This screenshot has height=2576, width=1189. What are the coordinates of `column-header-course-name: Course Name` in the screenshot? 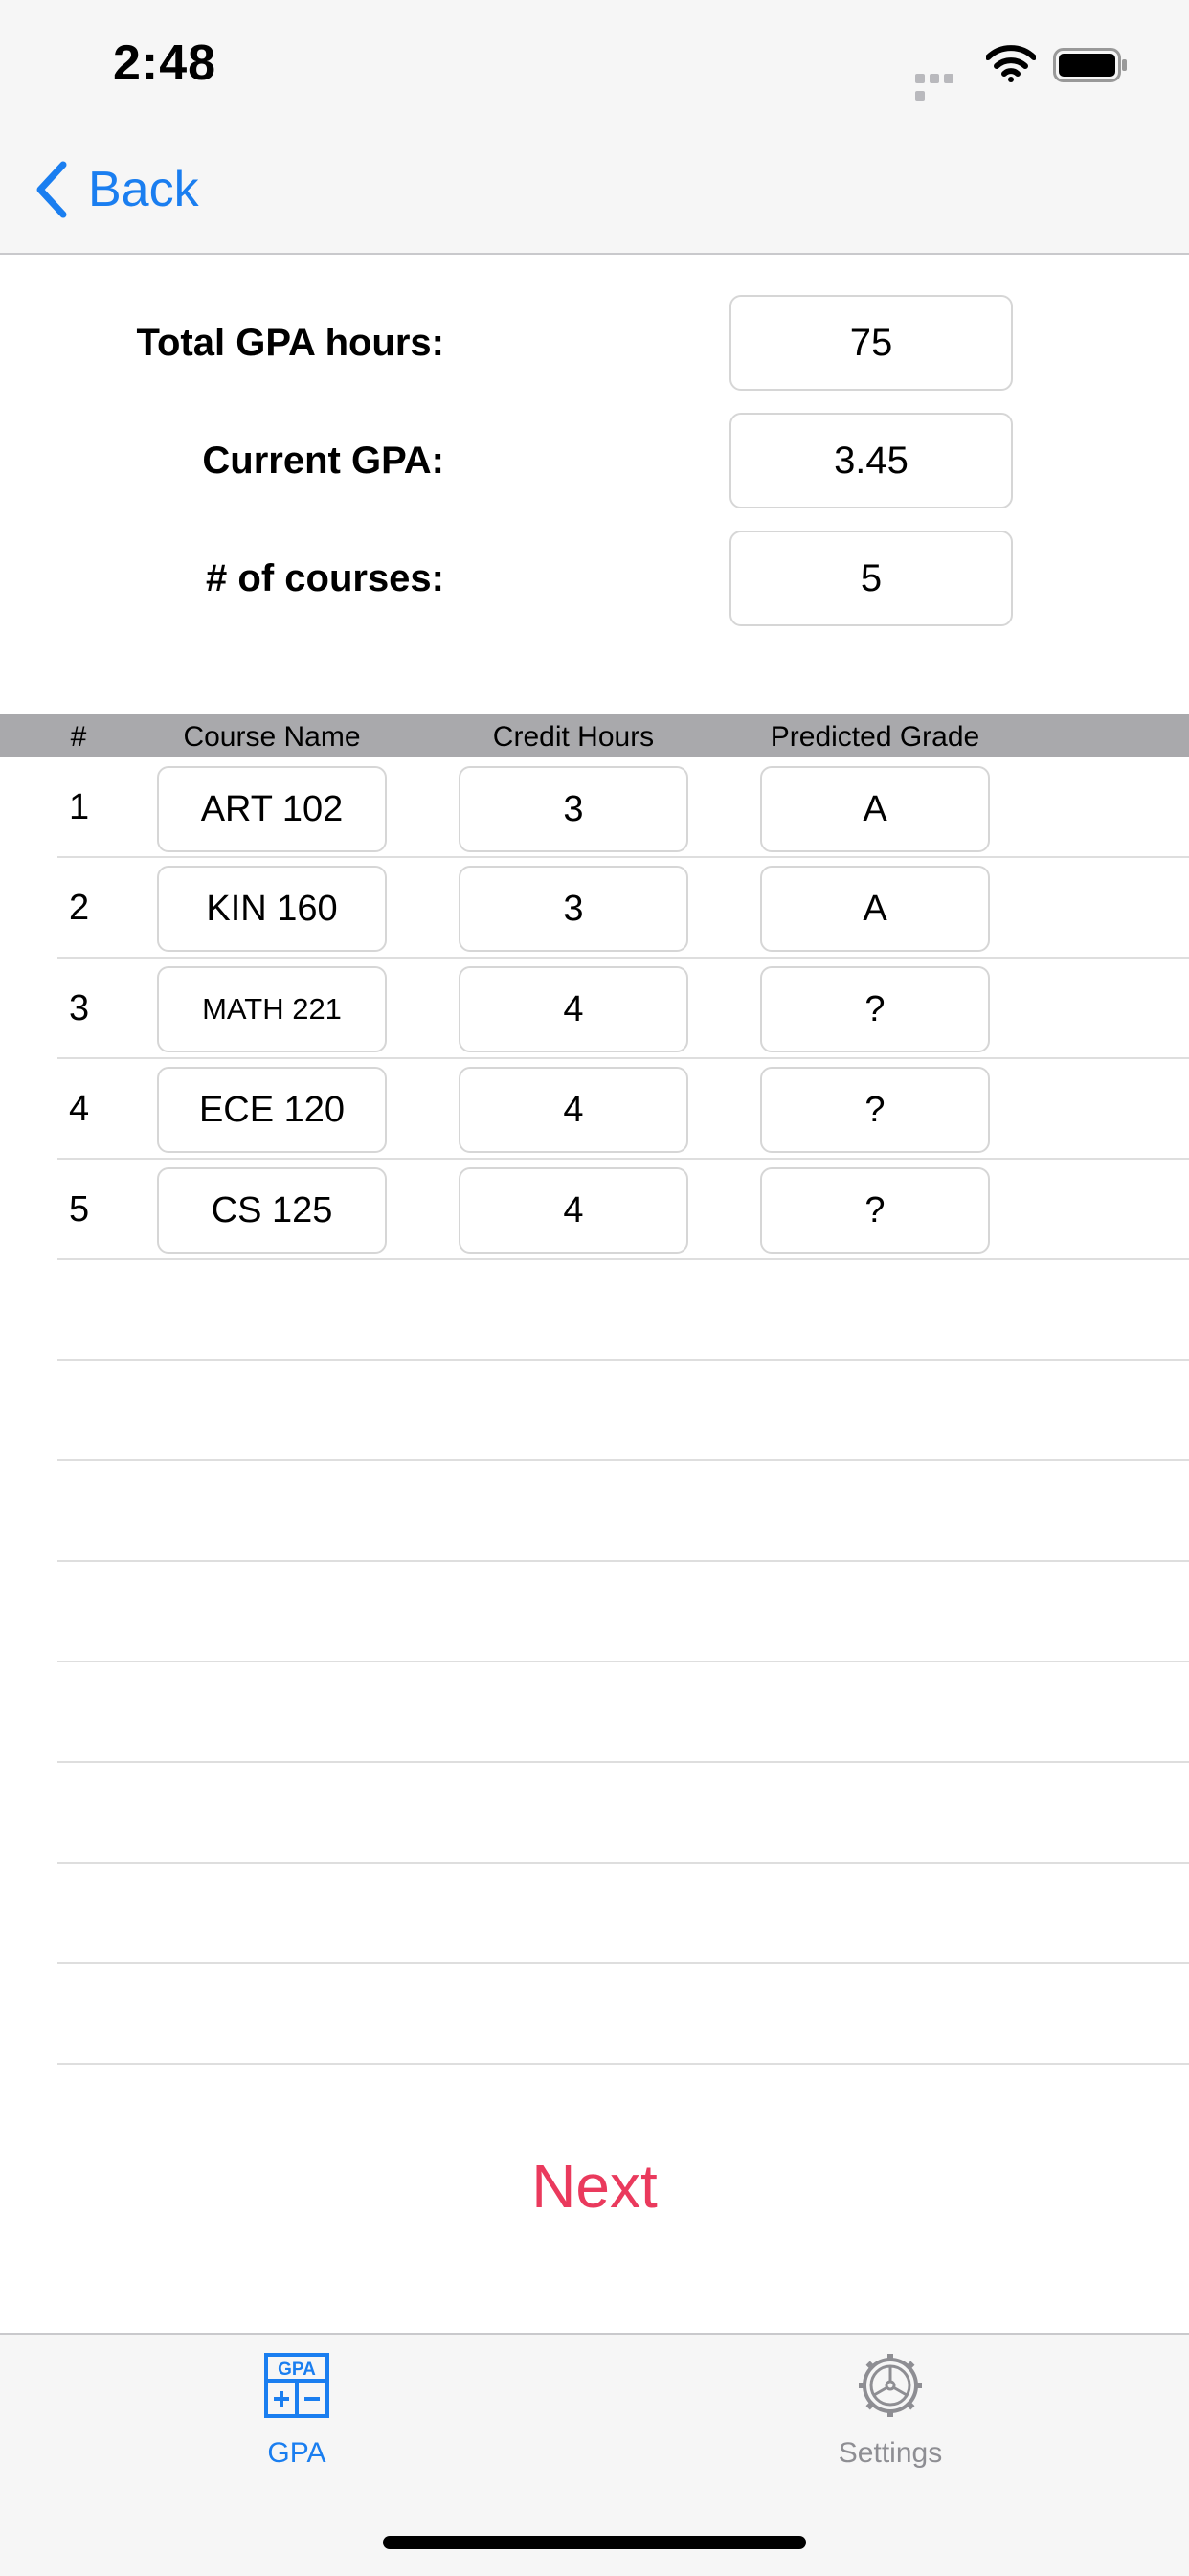 It's located at (272, 737).